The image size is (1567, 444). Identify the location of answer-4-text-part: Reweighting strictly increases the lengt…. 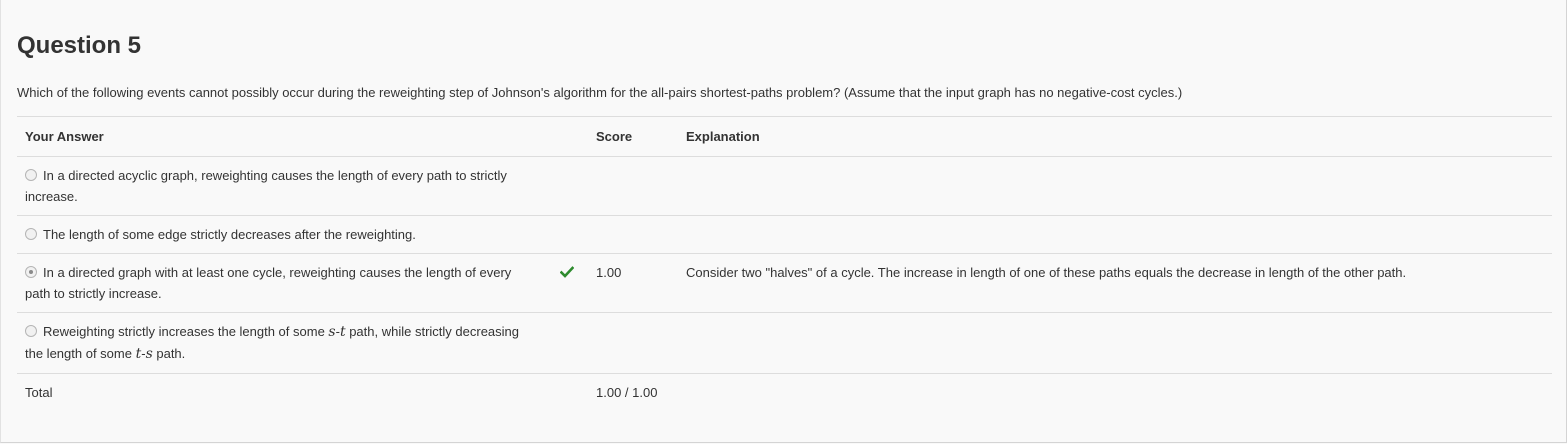
(186, 331).